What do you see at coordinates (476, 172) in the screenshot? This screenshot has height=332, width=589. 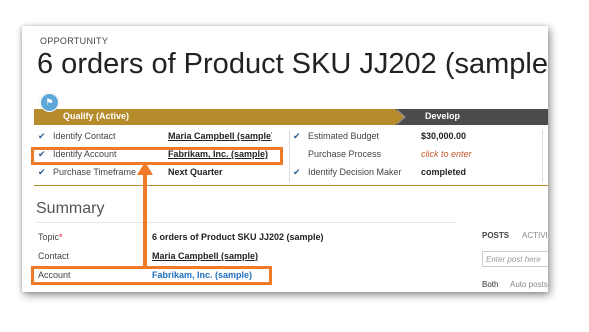 I see `decision-maker-value: completed` at bounding box center [476, 172].